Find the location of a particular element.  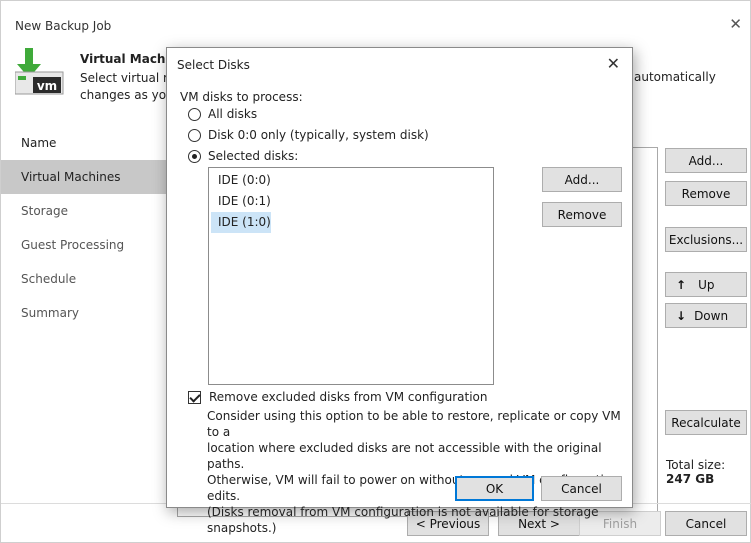

radio-all-disks-indicator is located at coordinates (194, 114).